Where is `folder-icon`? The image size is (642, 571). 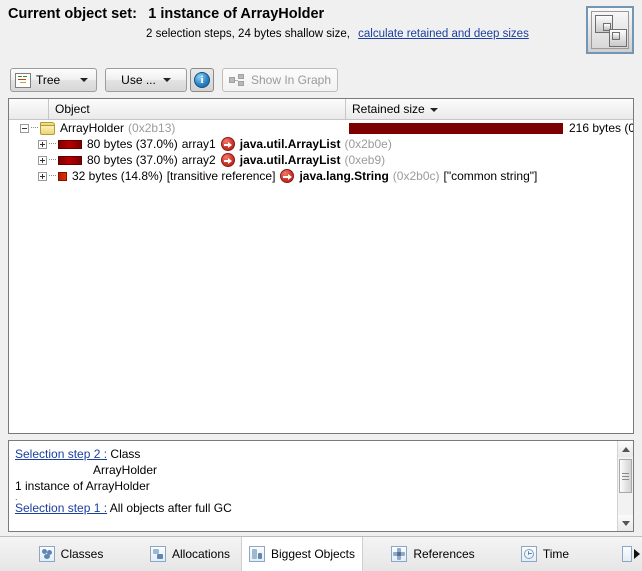
folder-icon is located at coordinates (47, 128).